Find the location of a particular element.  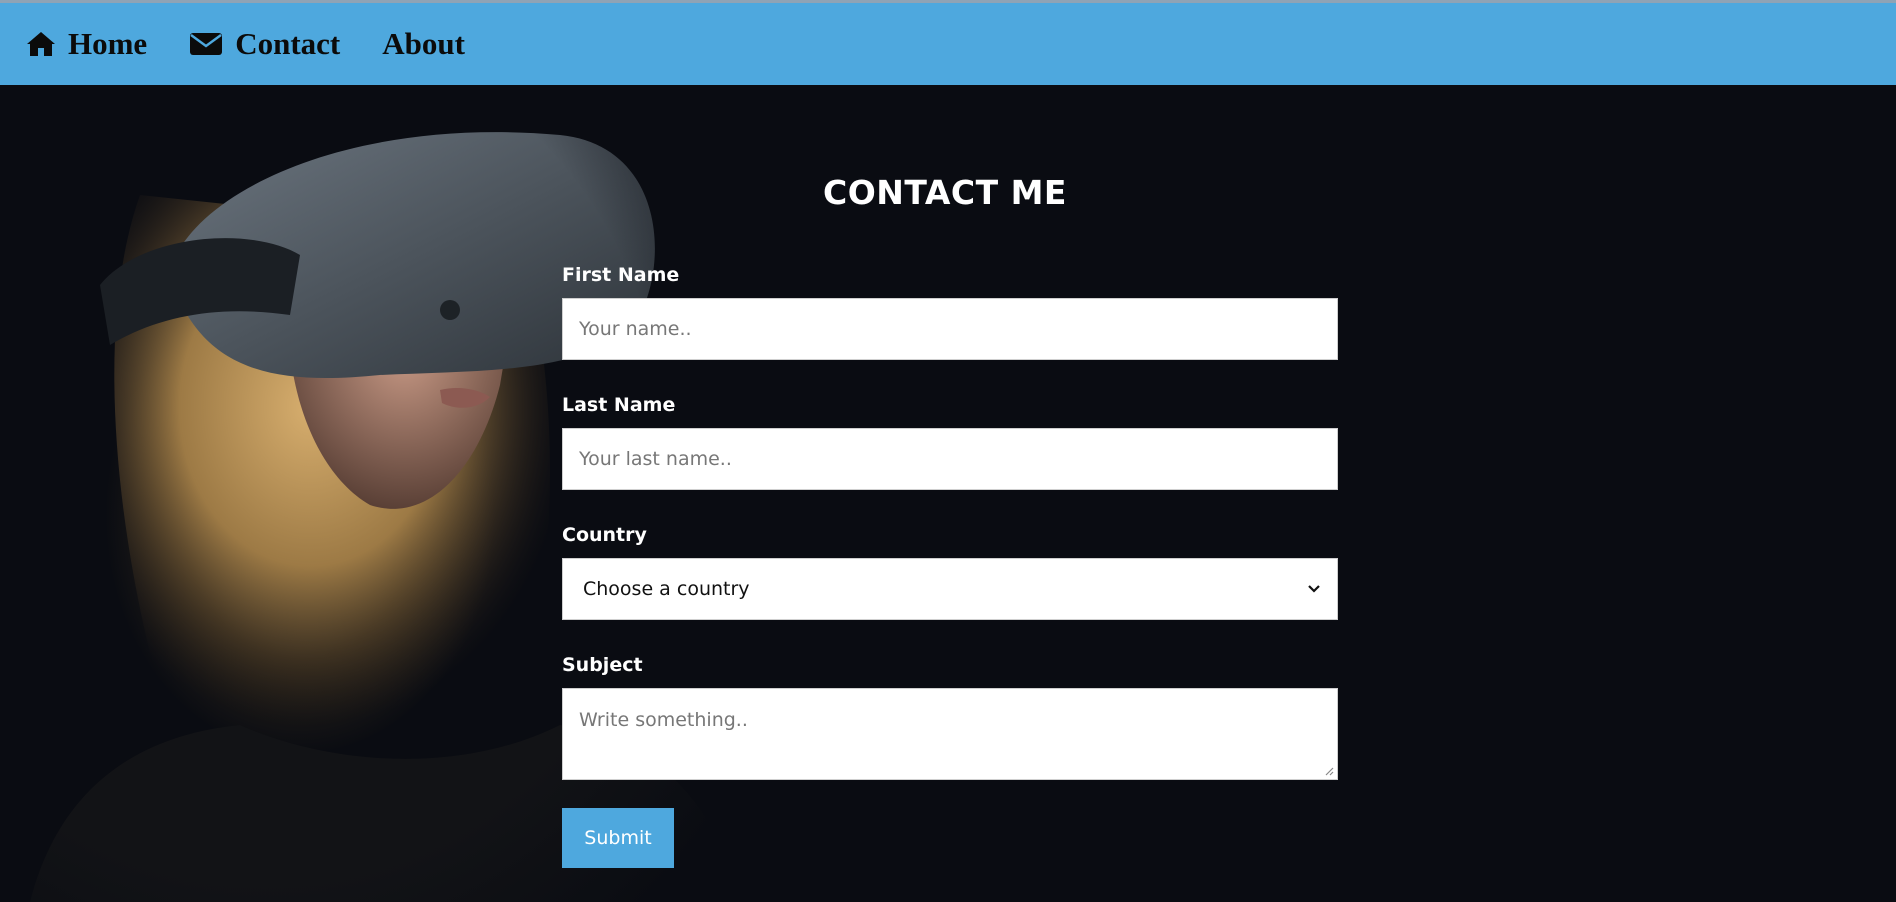

navbar: Home Contact About is located at coordinates (948, 44).